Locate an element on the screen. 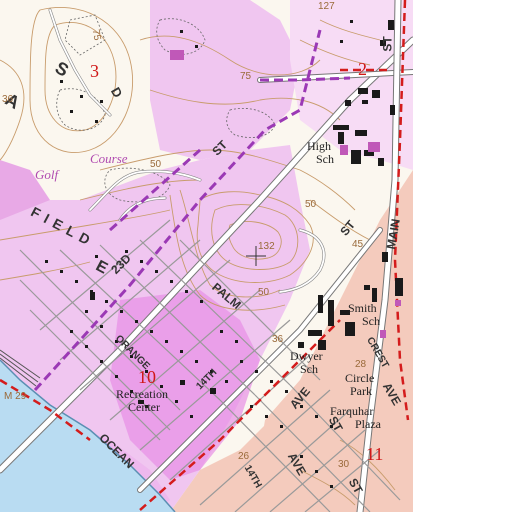  contour-label-36b: 36 is located at coordinates (278, 339).